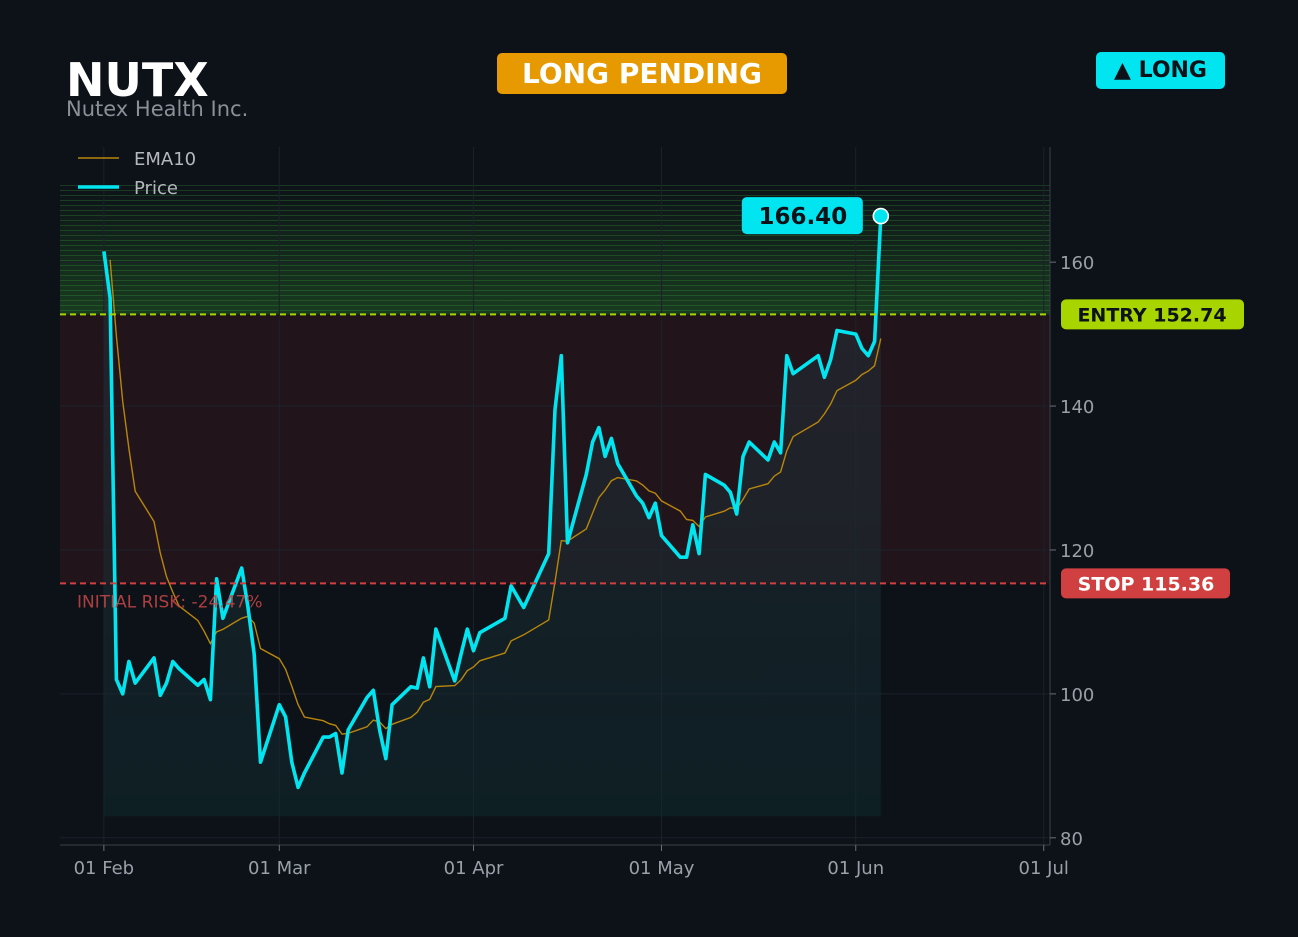 The height and width of the screenshot is (937, 1298). Describe the element at coordinates (156, 188) in the screenshot. I see `legend-price-label: Price` at that location.